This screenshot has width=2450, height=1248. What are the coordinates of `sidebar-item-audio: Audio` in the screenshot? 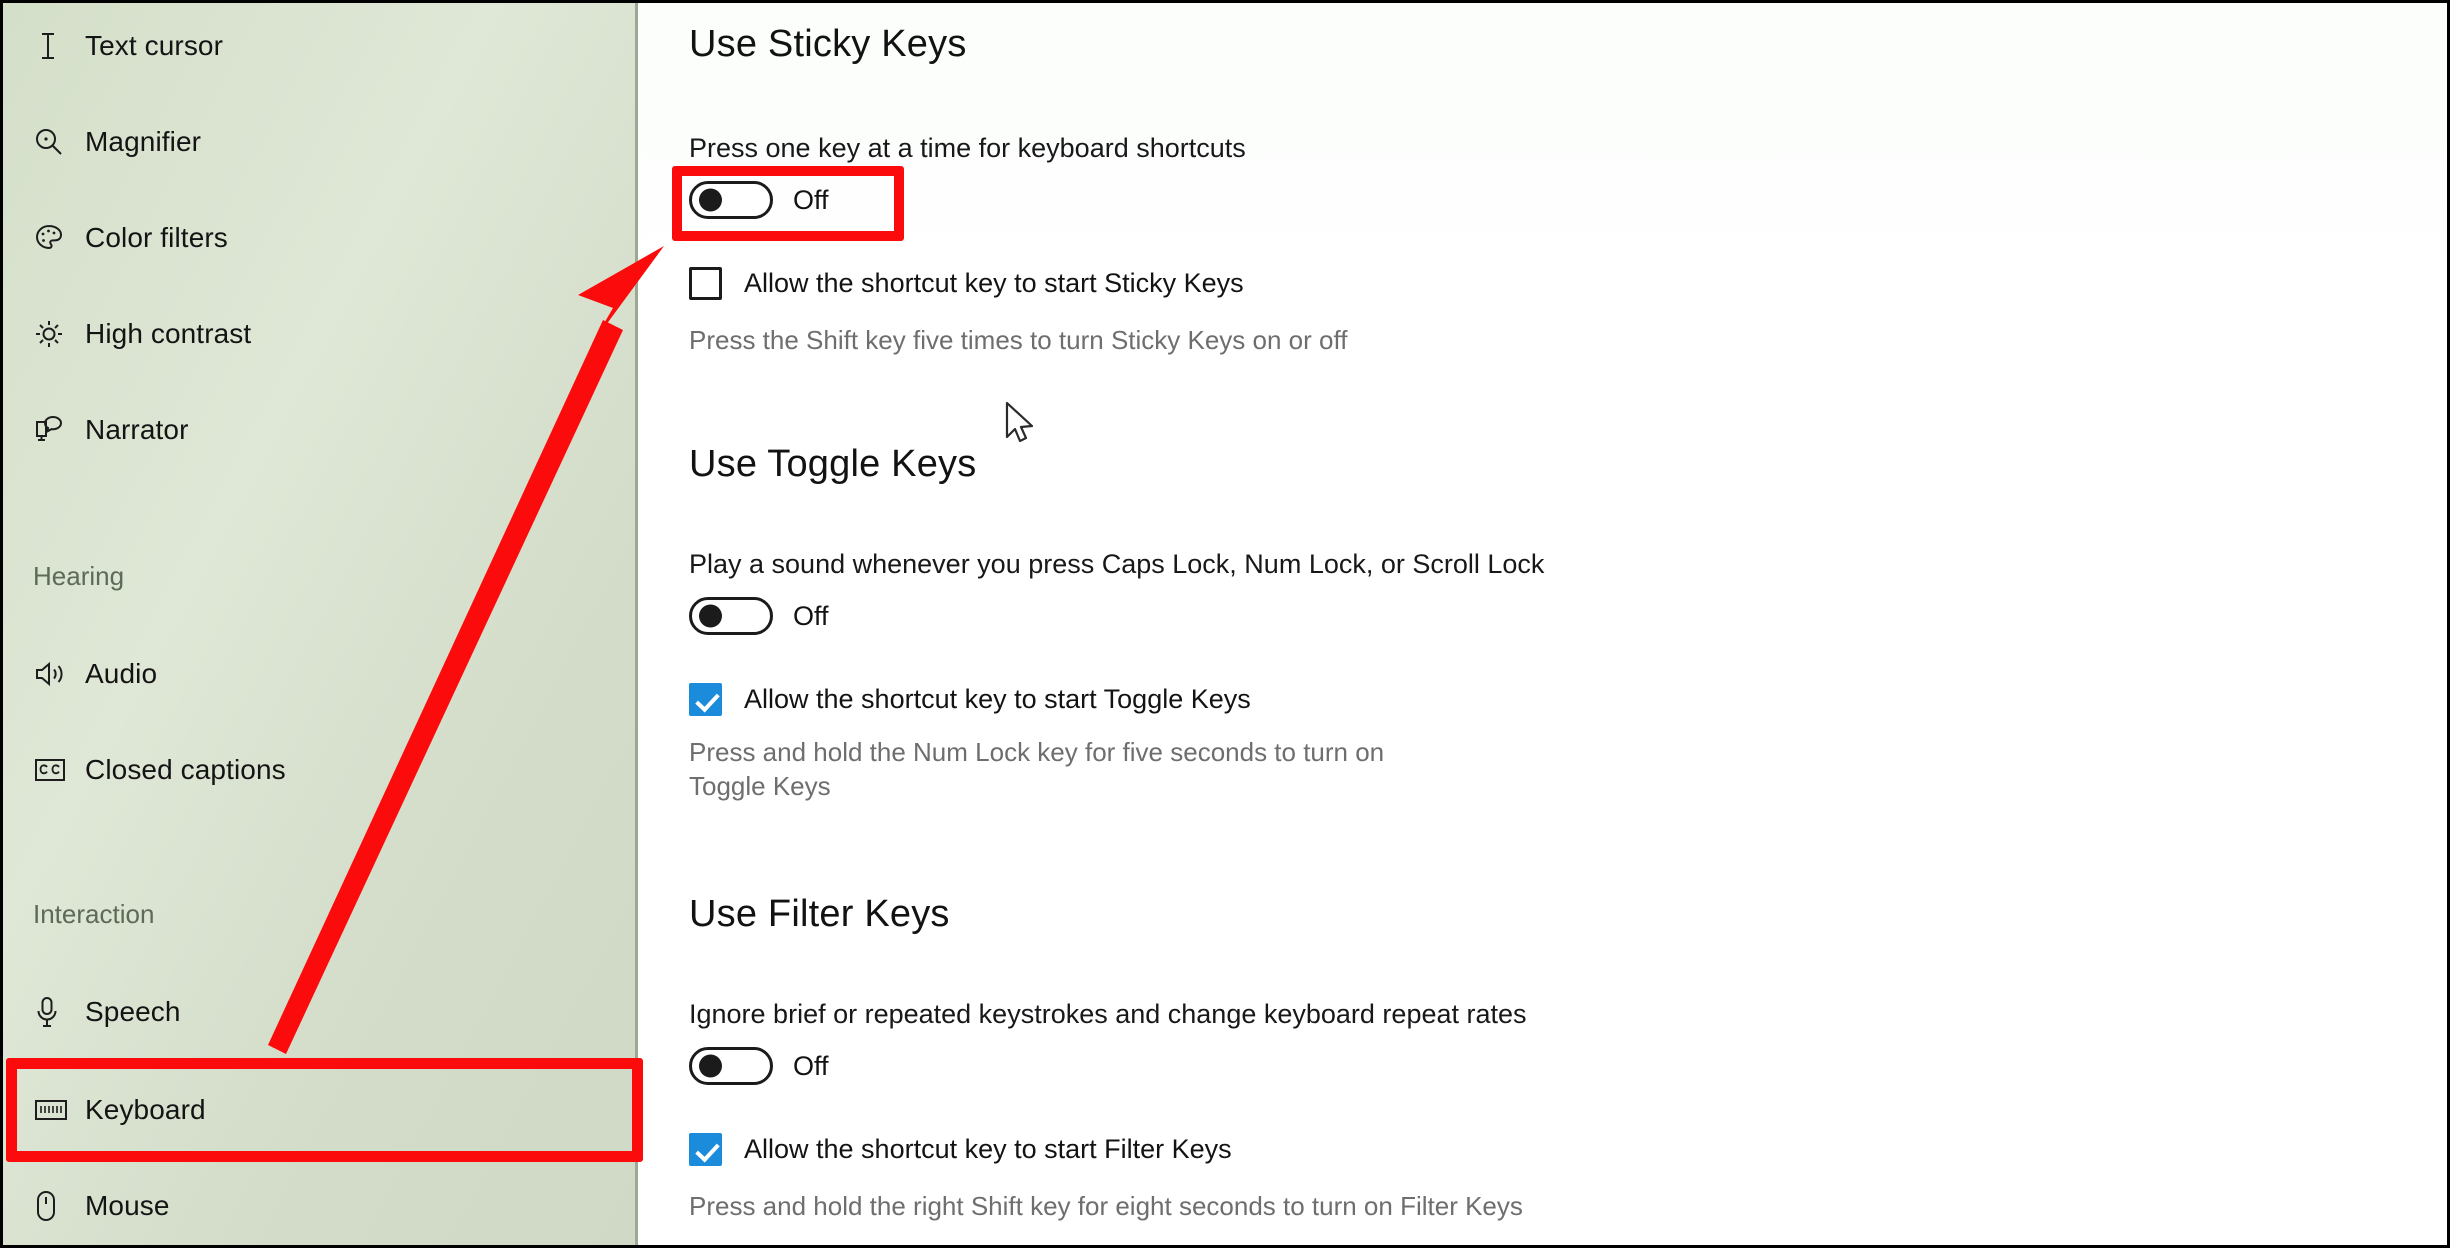 It's located at (319, 674).